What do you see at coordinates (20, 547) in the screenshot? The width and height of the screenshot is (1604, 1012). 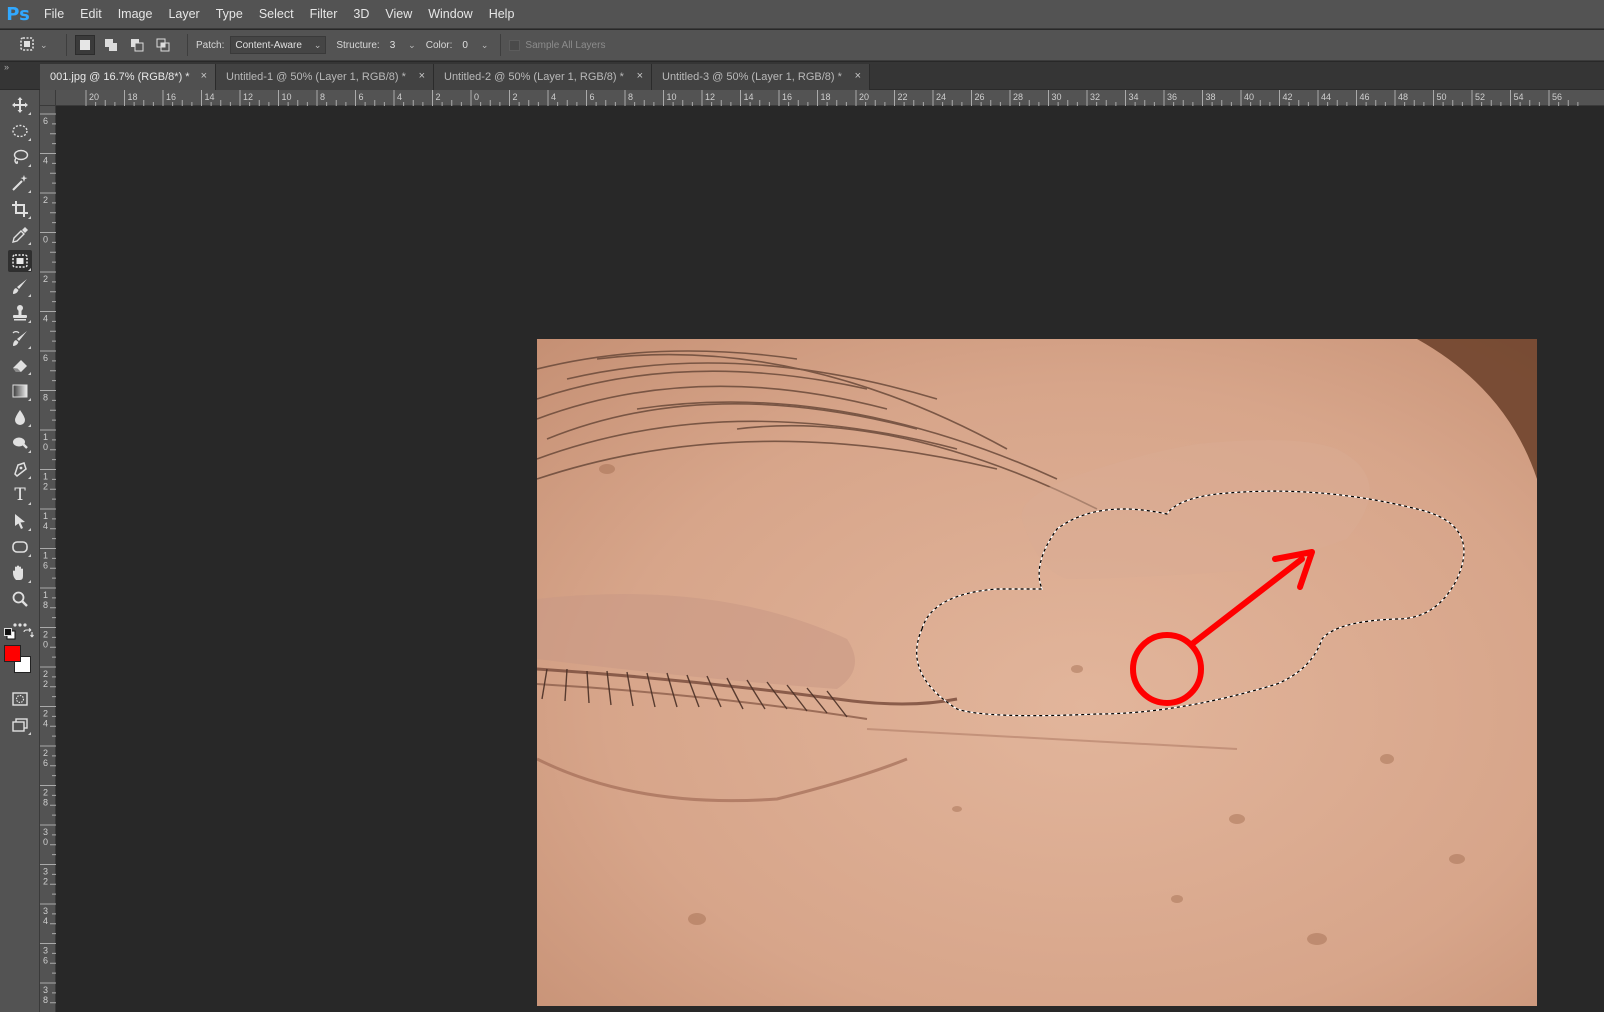 I see `shape-tool` at bounding box center [20, 547].